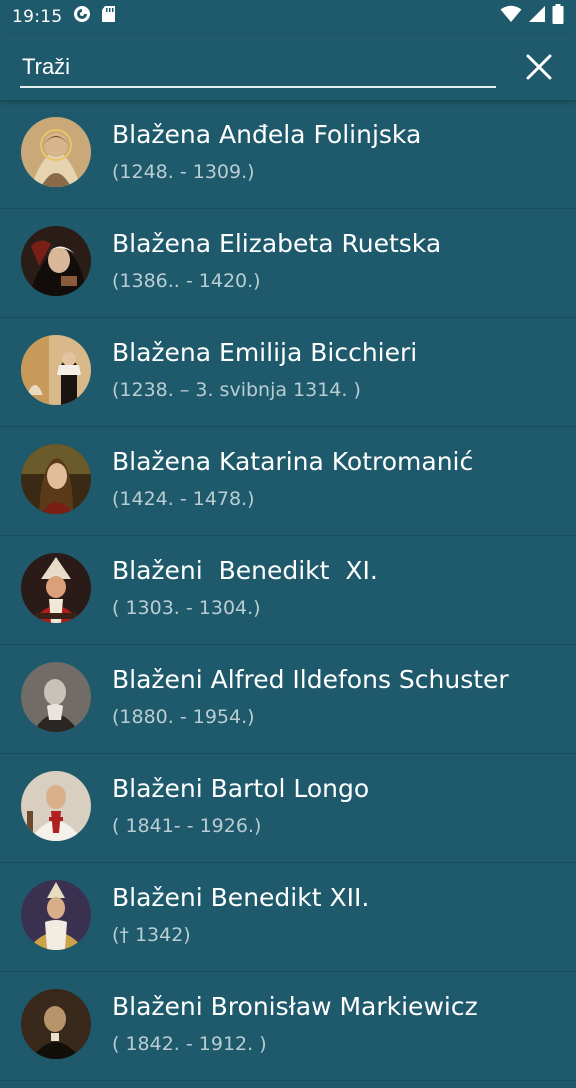  Describe the element at coordinates (236, 390) in the screenshot. I see `item-dates: (1238. – 3. svibnja 1314. )` at that location.